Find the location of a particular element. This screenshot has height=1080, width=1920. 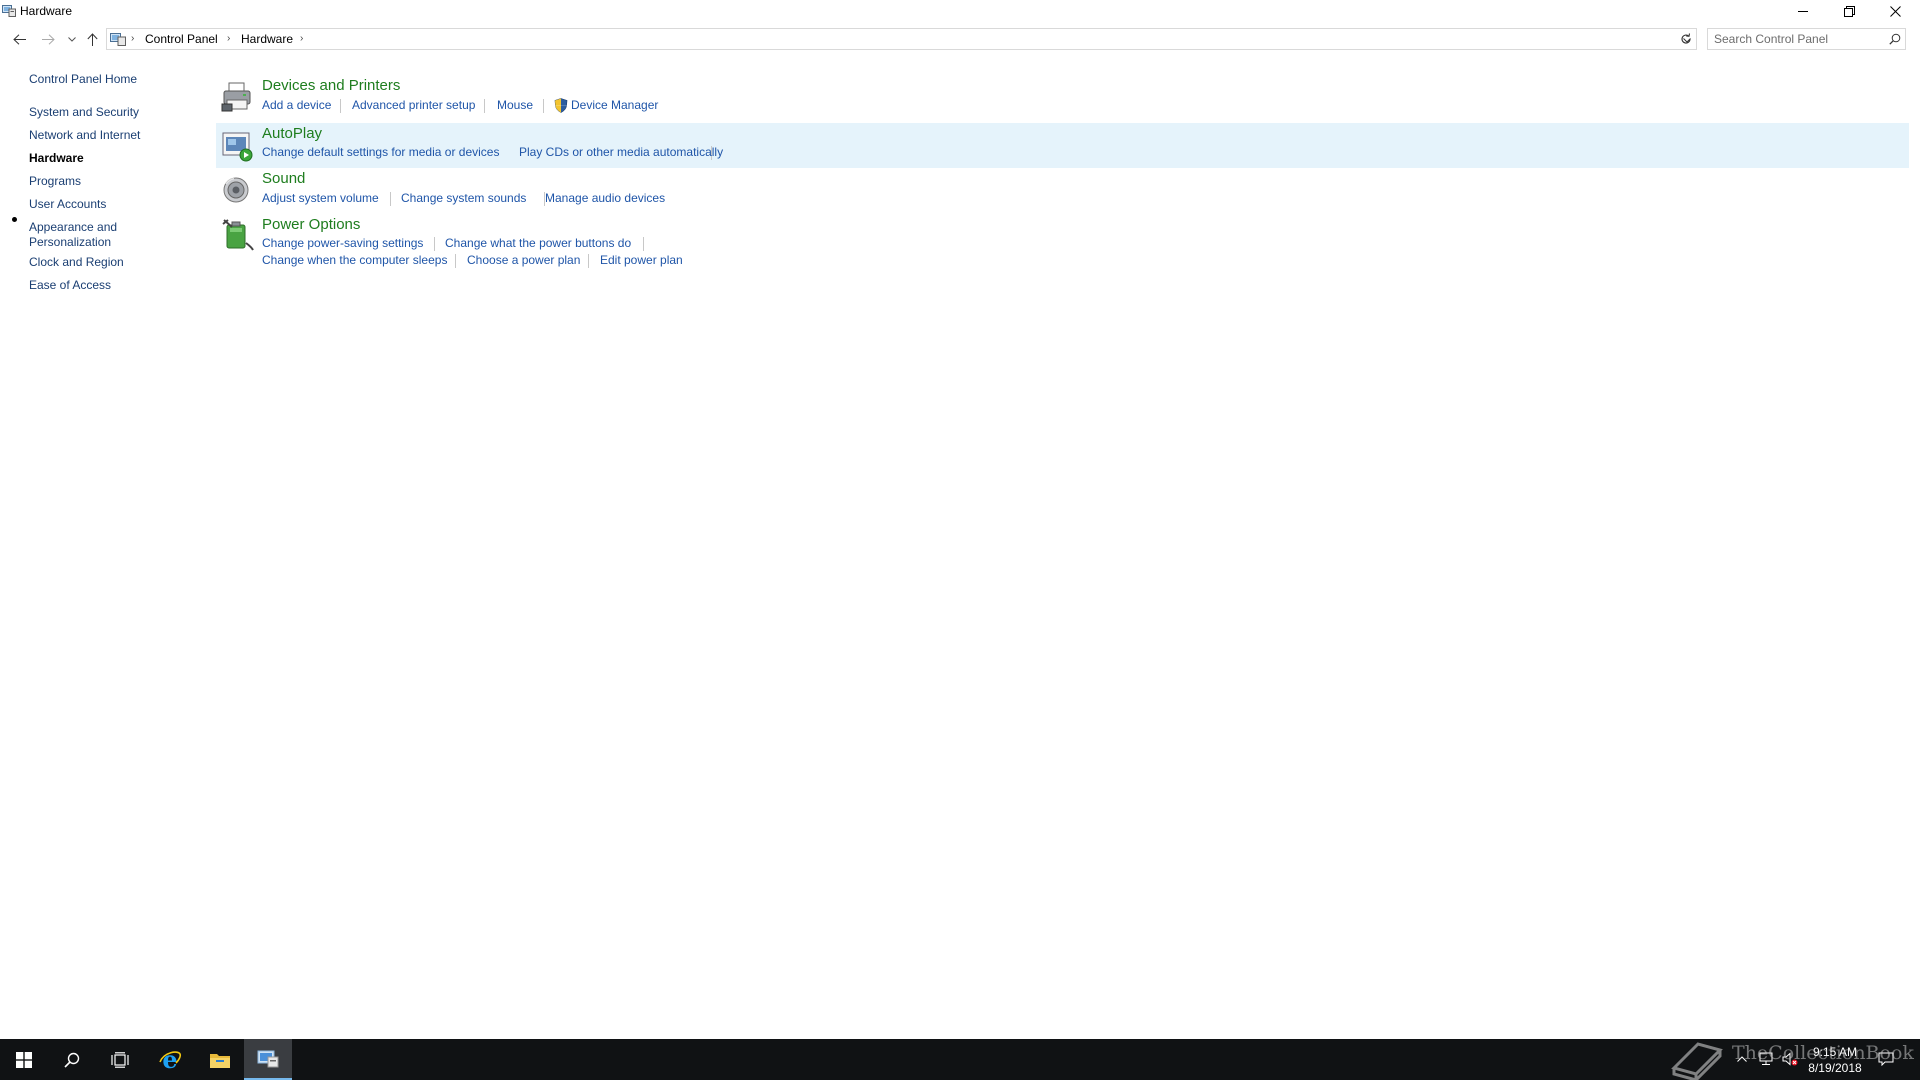

network-icon is located at coordinates (1766, 1059).